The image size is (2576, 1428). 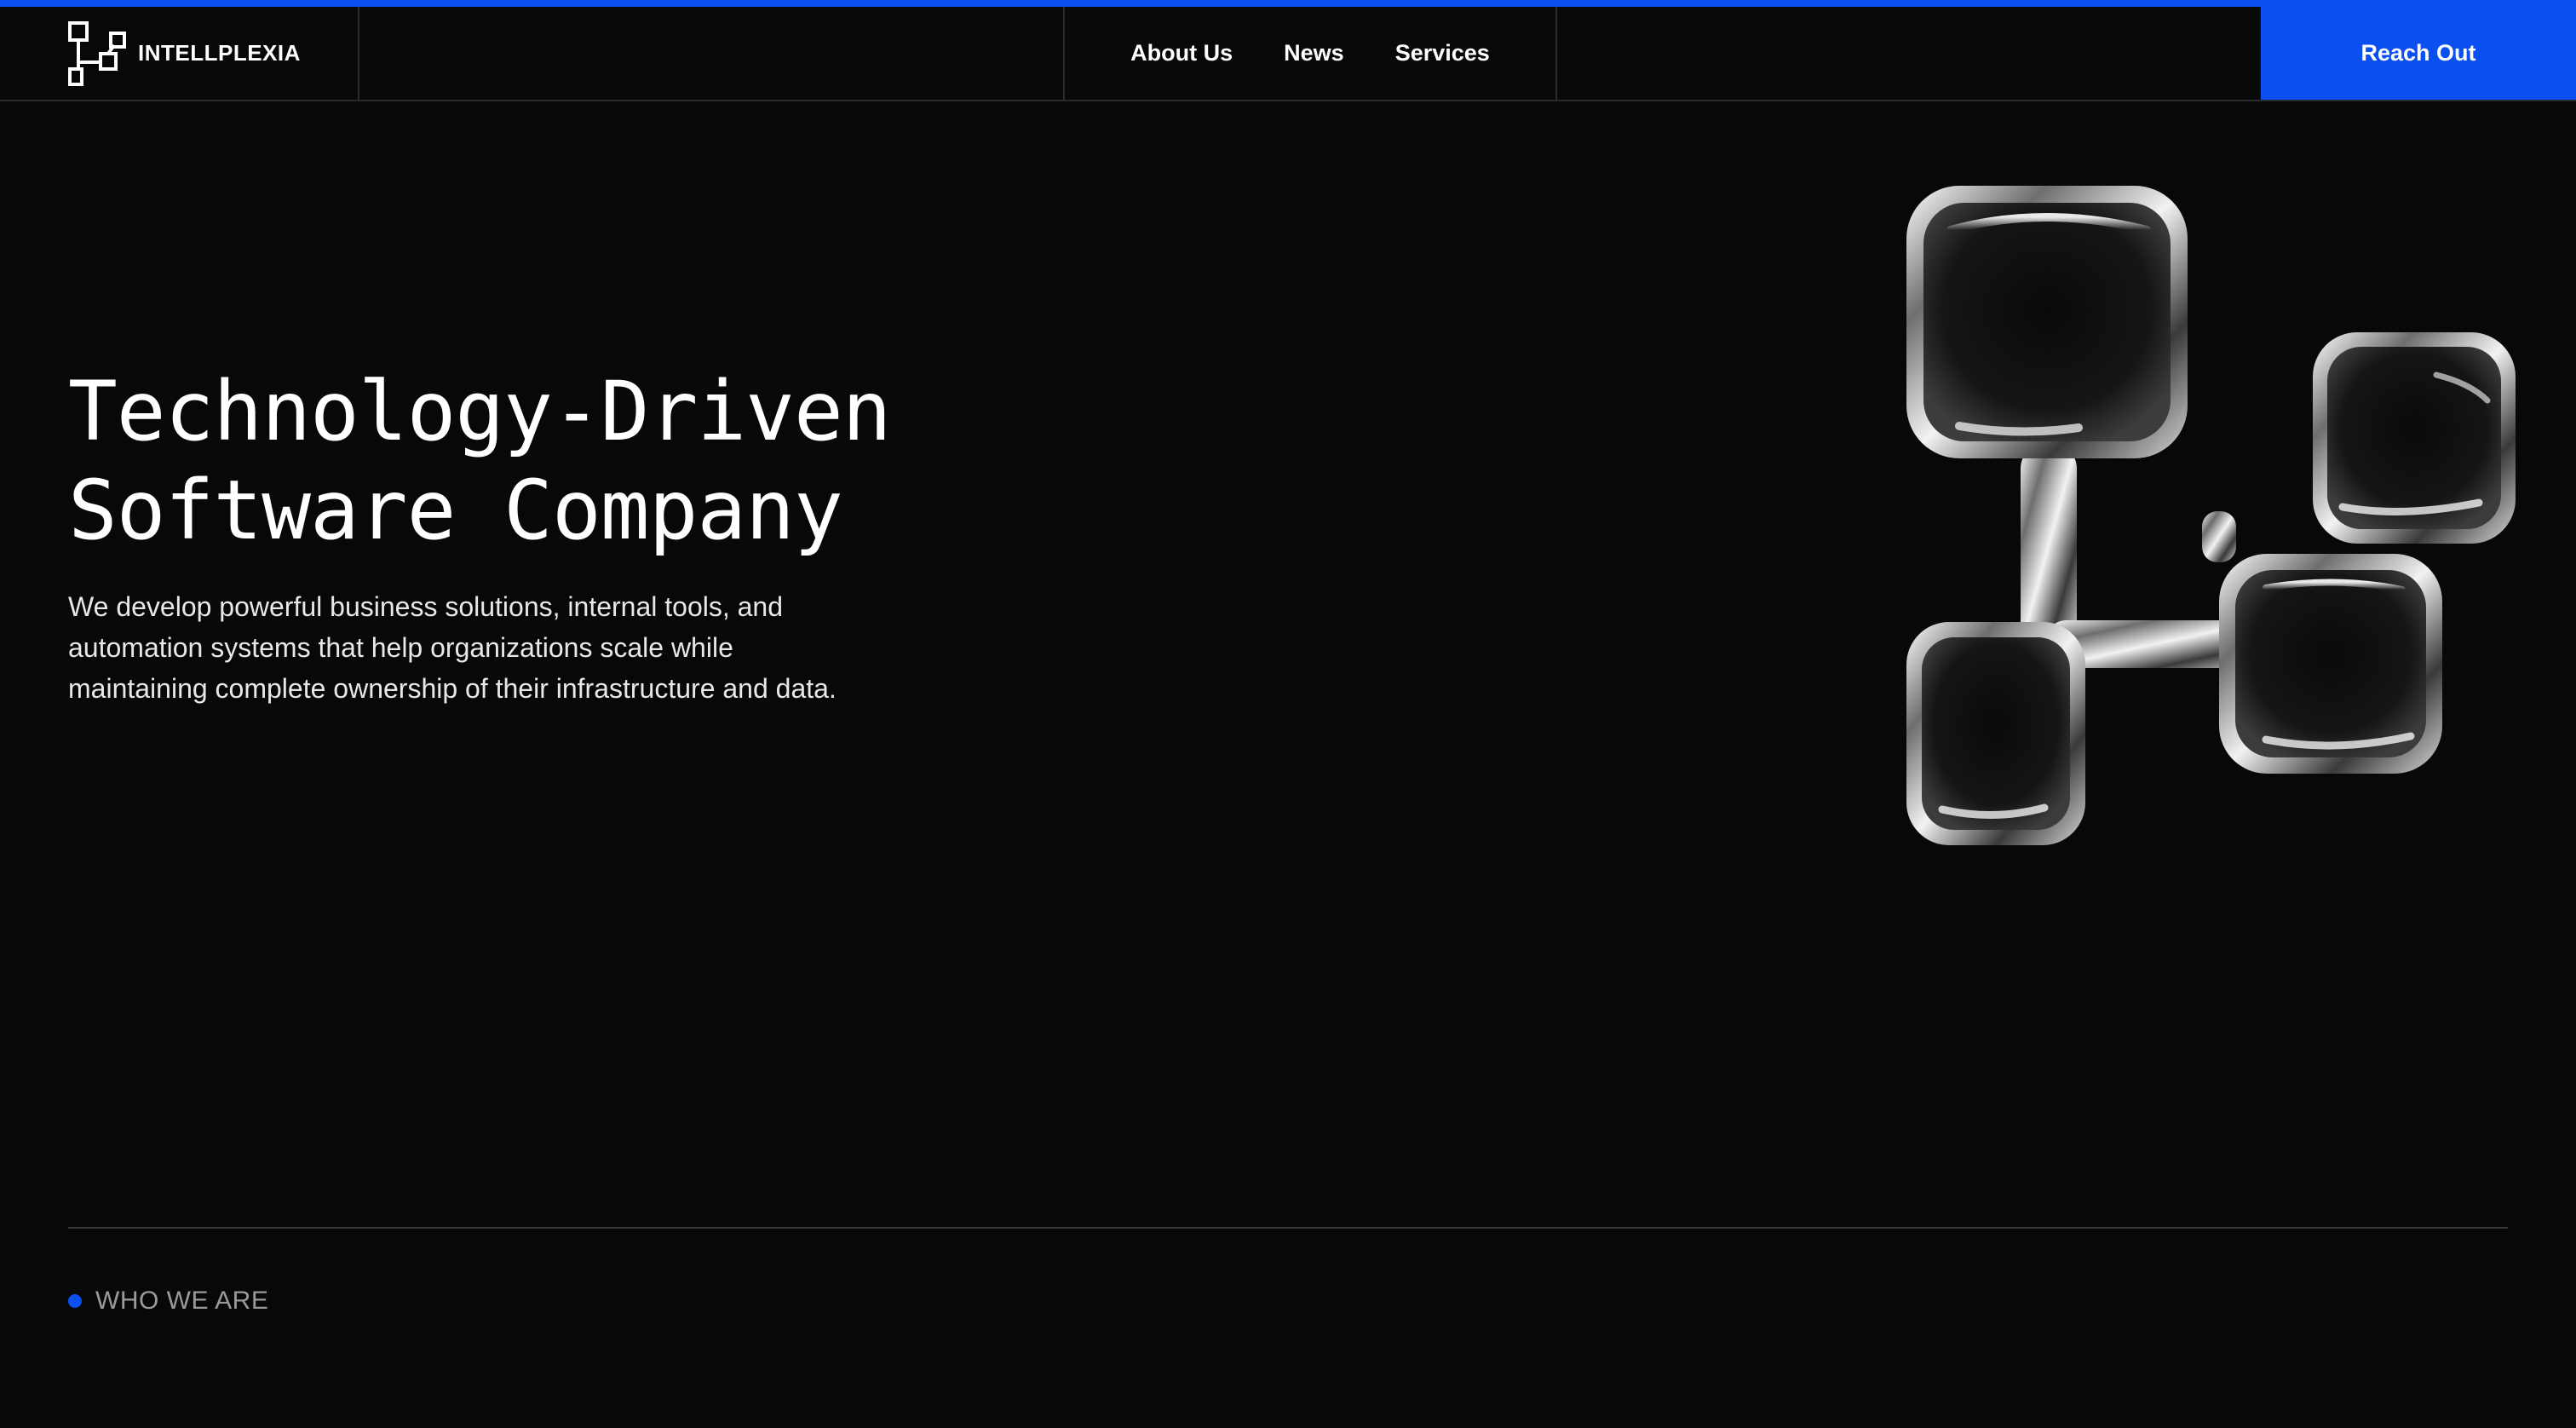 I want to click on hero-title: Technology-Driven Software Company, so click(x=579, y=461).